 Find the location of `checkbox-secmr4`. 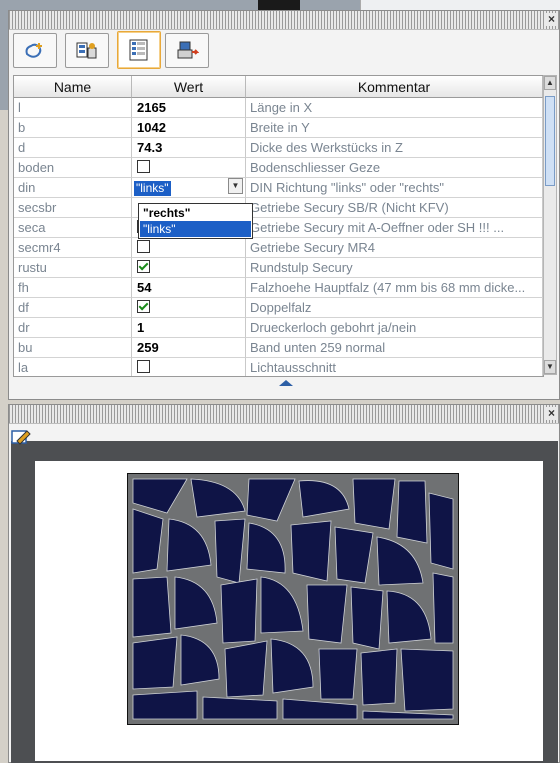

checkbox-secmr4 is located at coordinates (143, 246).